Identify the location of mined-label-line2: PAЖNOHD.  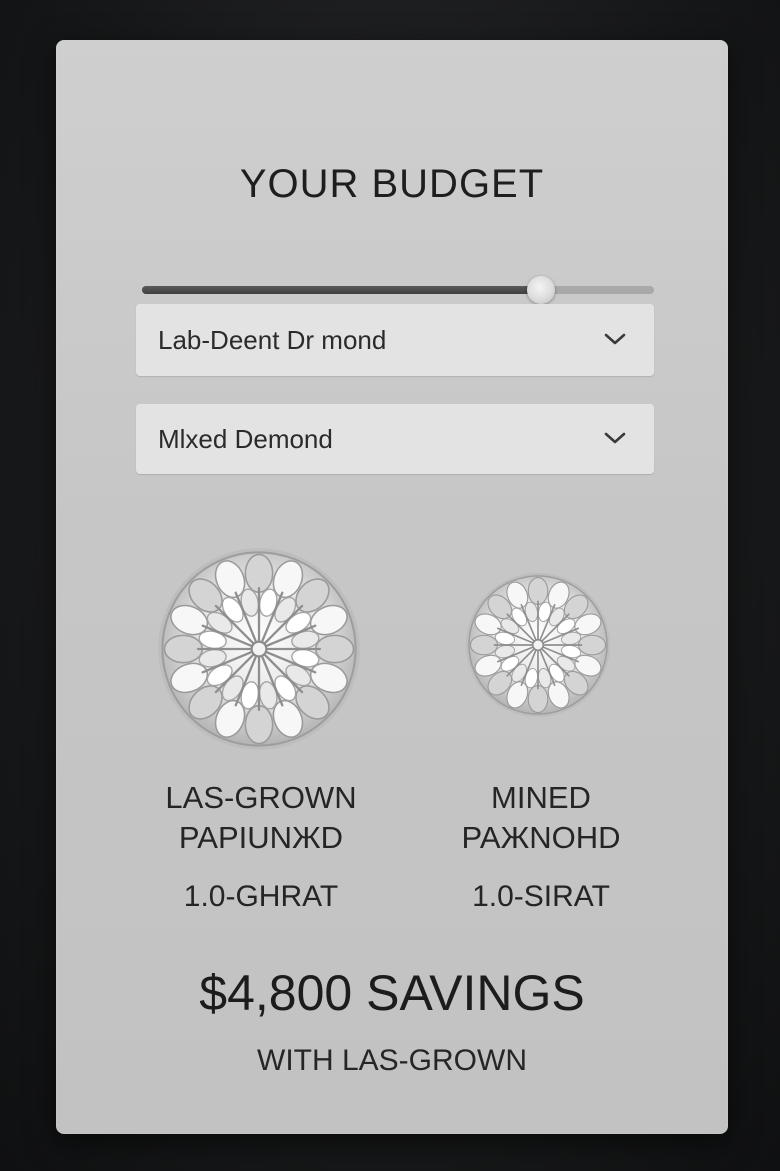
(541, 837).